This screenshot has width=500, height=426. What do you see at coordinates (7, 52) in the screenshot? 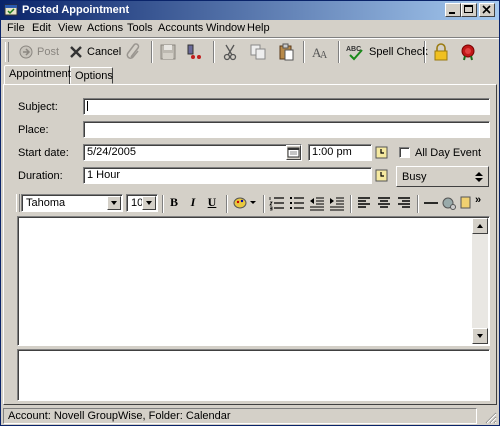
I see `toolbar-grip` at bounding box center [7, 52].